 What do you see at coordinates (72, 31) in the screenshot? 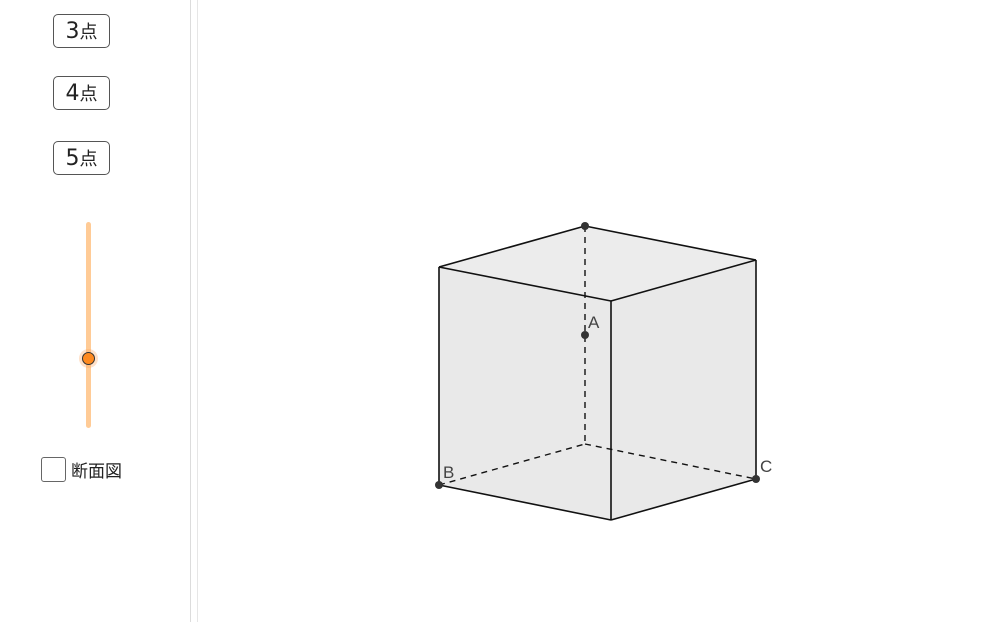
I see `button-number: 3` at bounding box center [72, 31].